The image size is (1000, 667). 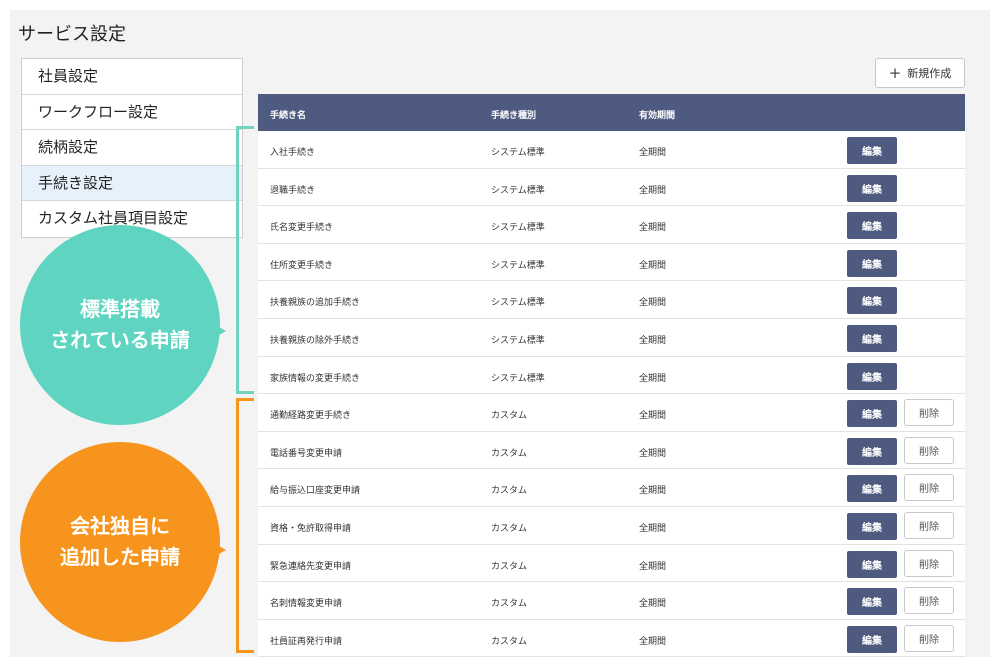 What do you see at coordinates (611, 300) in the screenshot?
I see `table-row: 扶養親族の追加手続き システム標準 全期間 編集` at bounding box center [611, 300].